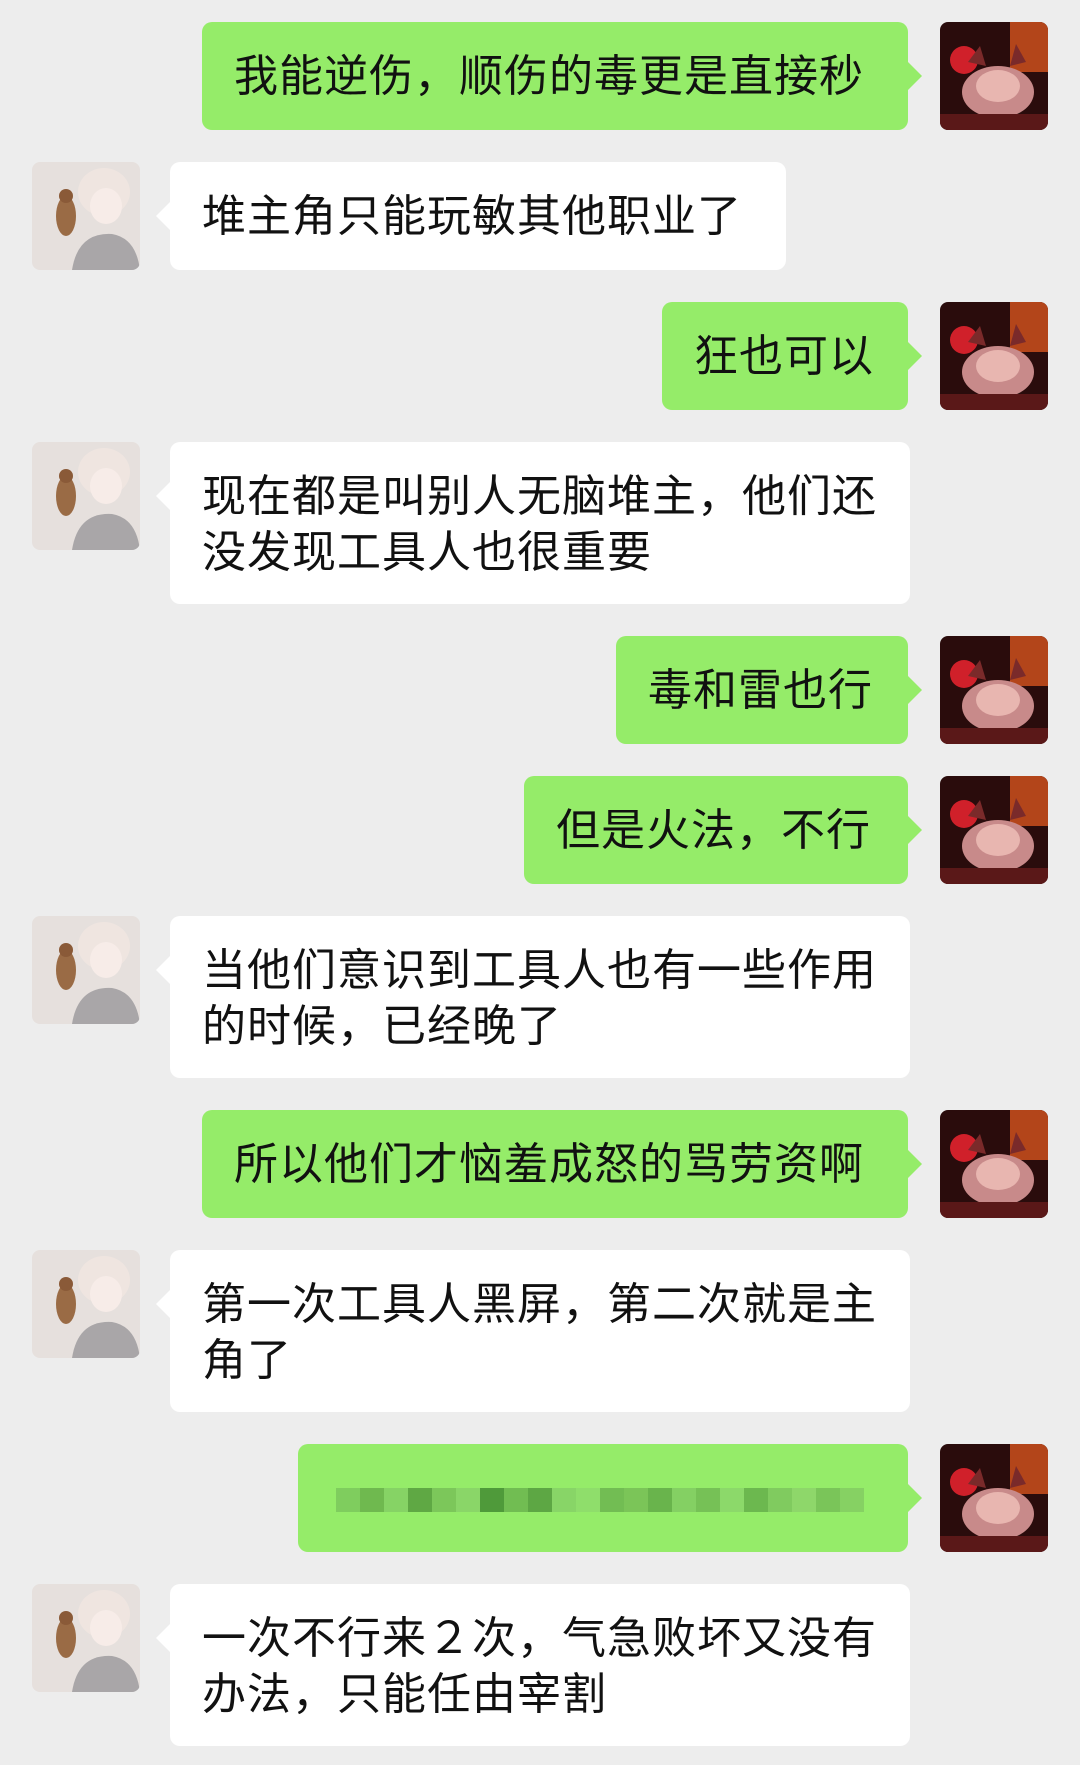  I want to click on sent-message-bubble: 狂也可以, so click(792, 356).